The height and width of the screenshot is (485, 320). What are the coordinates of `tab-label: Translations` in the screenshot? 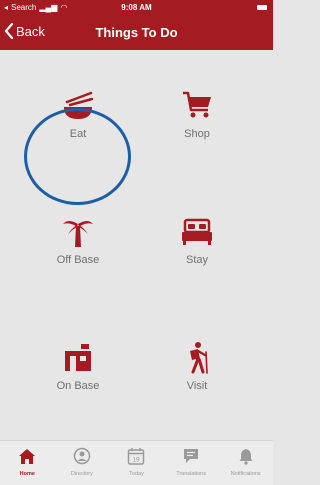 It's located at (191, 474).